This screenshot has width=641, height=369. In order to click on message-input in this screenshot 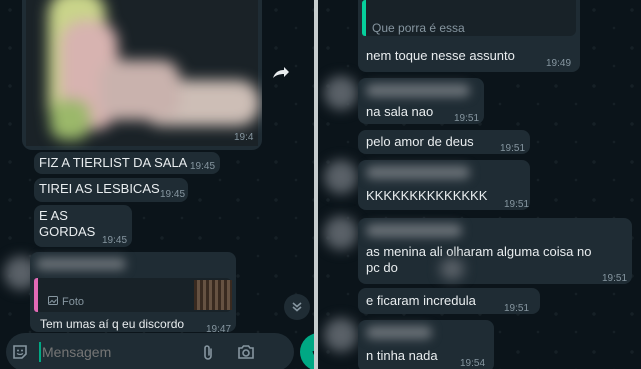, I will do `click(117, 352)`.